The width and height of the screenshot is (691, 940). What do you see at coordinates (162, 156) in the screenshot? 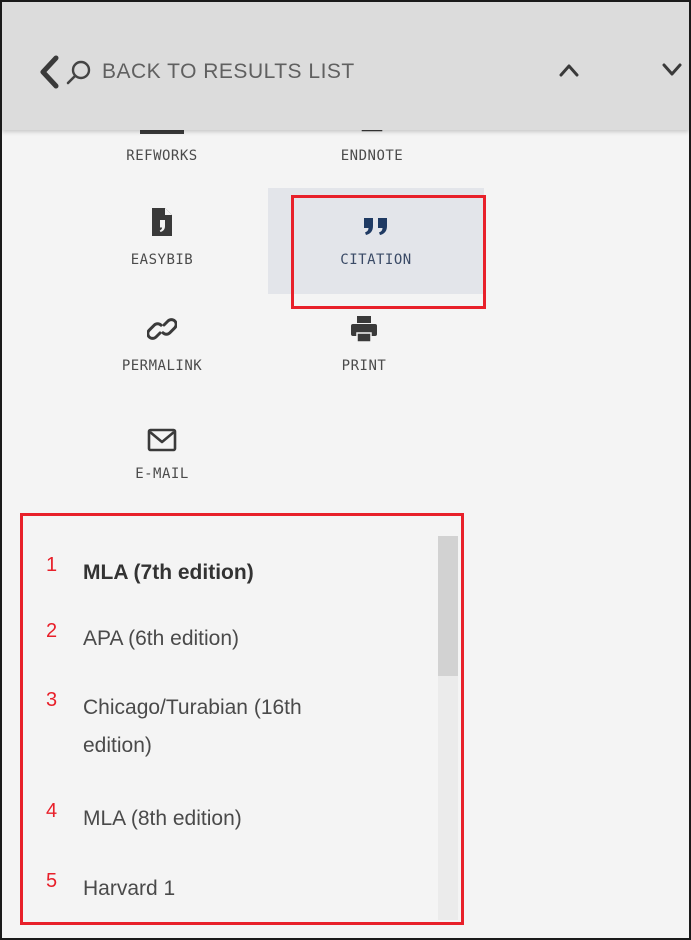
I see `refworks-label: REFWORKS` at bounding box center [162, 156].